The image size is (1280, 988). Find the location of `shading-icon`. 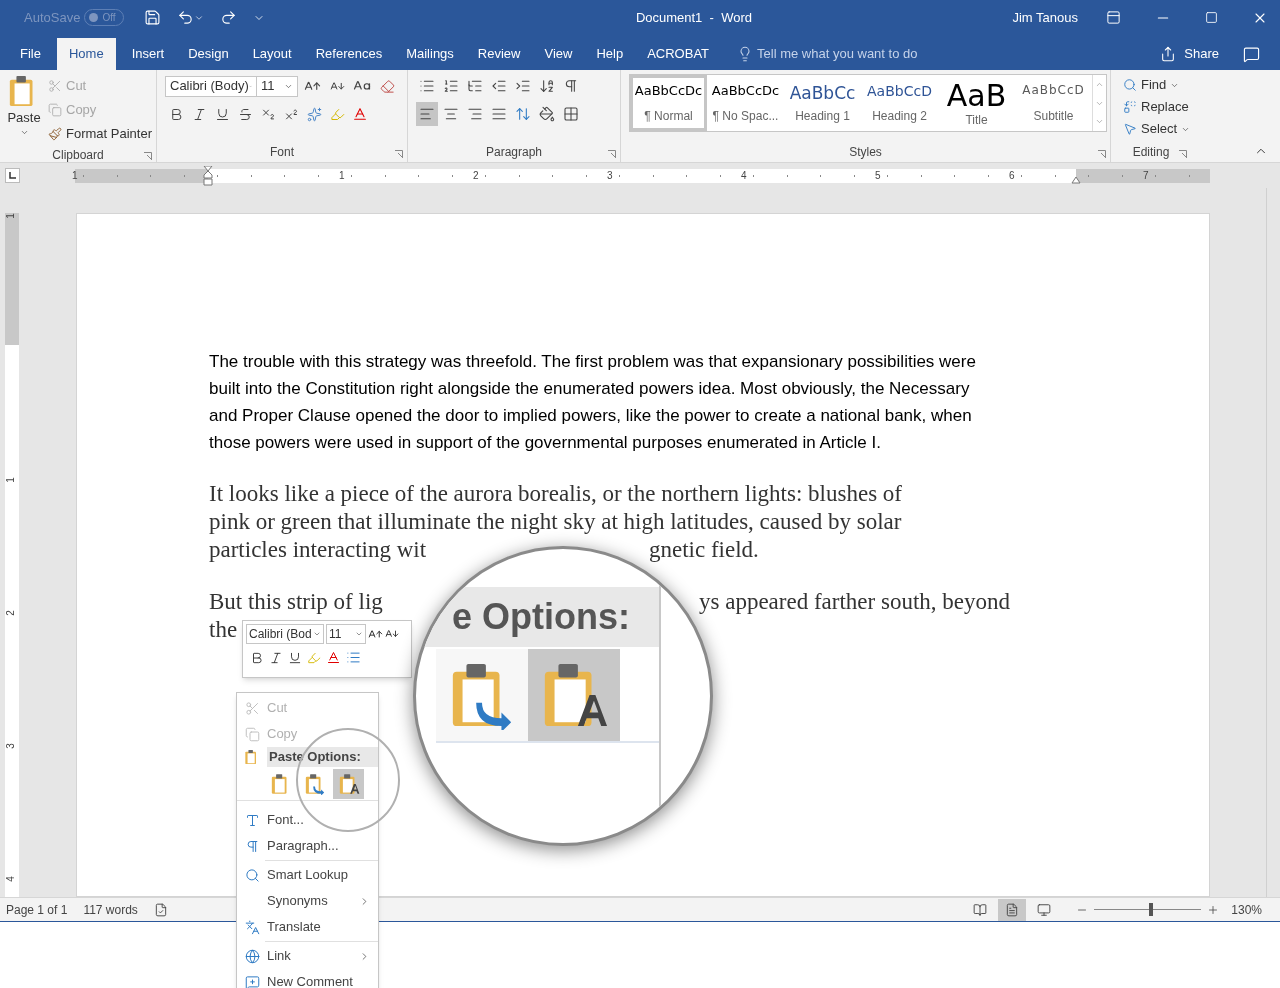

shading-icon is located at coordinates (547, 114).